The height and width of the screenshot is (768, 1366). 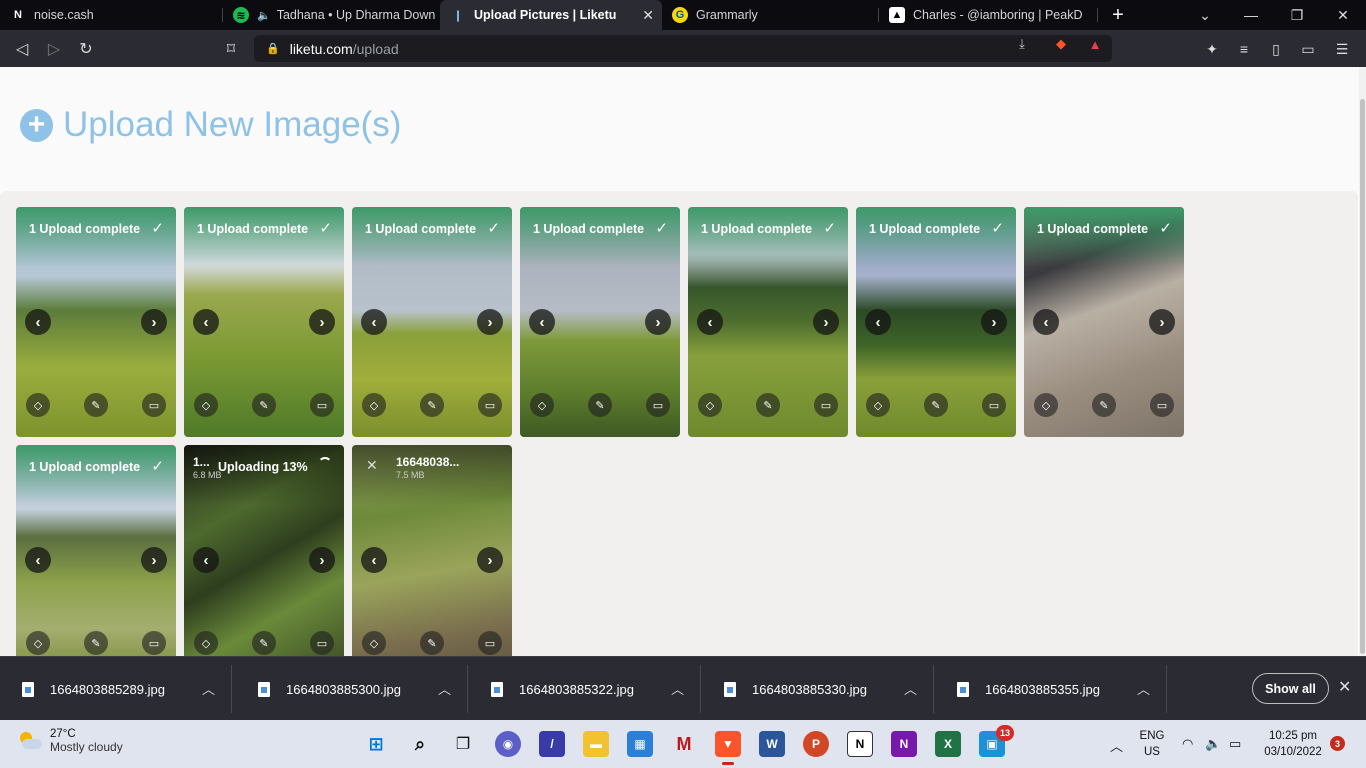 I want to click on close-window-button: ✕, so click(x=1343, y=15).